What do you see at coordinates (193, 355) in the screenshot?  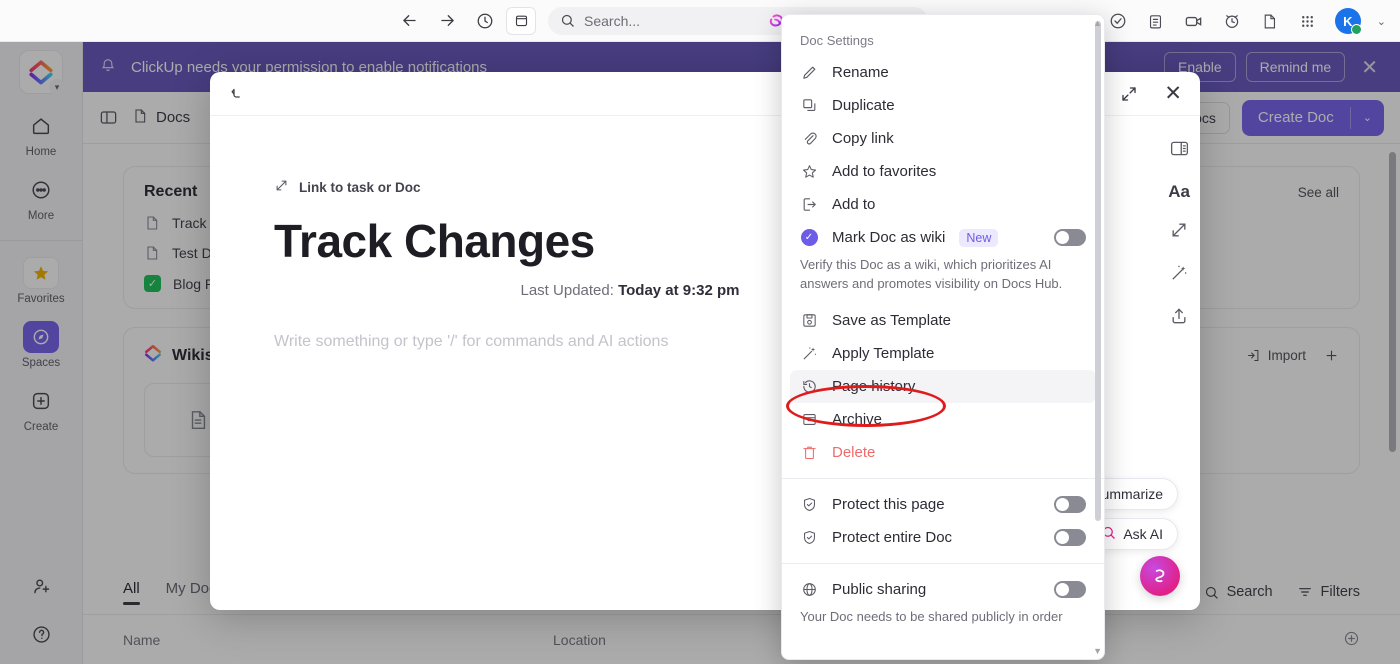 I see `wikis-title: Wikis` at bounding box center [193, 355].